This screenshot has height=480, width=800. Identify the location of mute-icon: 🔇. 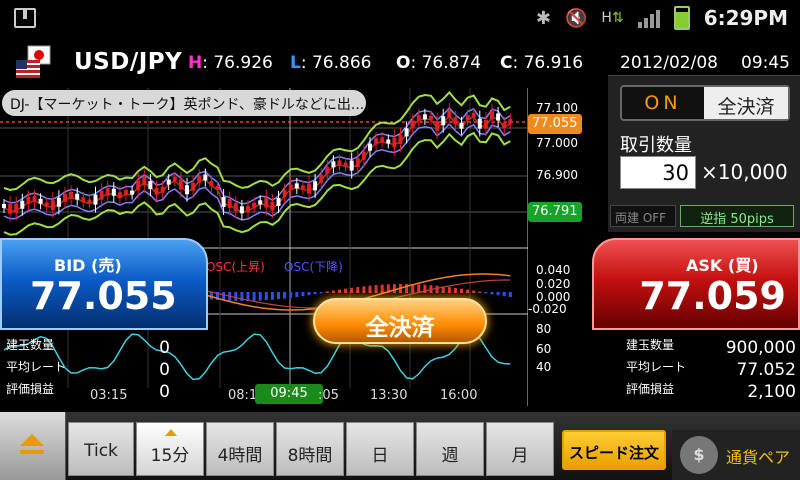
(576, 18).